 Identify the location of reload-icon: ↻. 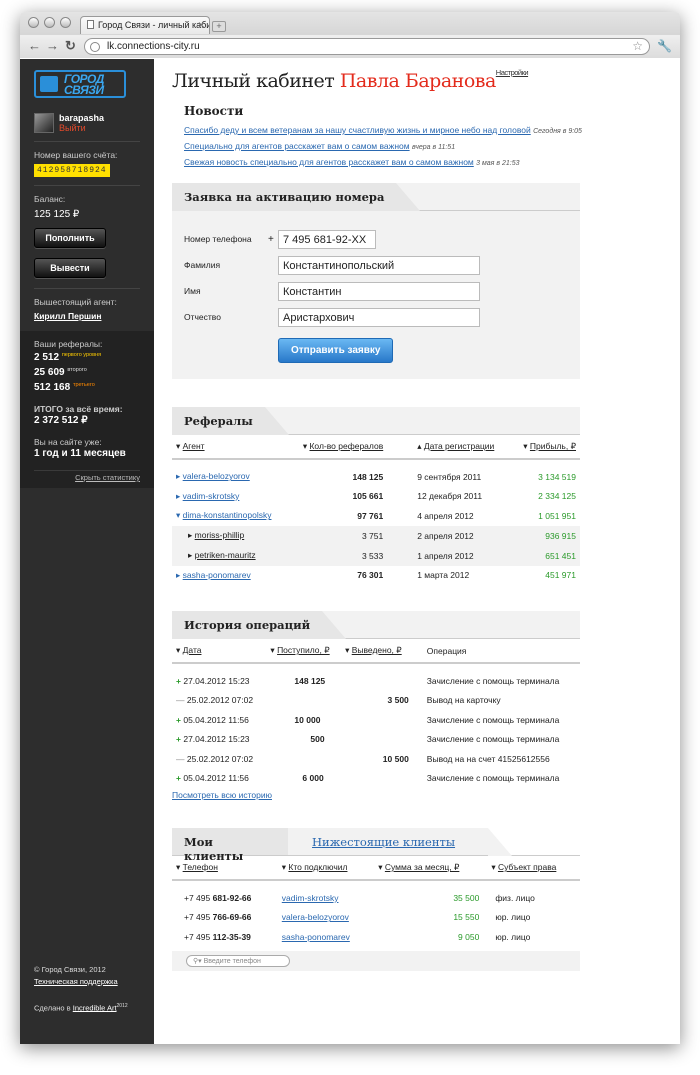
(70, 46).